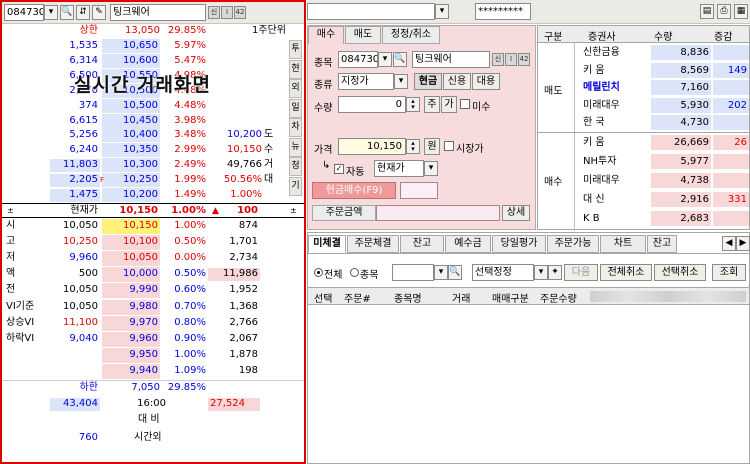  What do you see at coordinates (354, 272) in the screenshot?
I see `radio-item` at bounding box center [354, 272].